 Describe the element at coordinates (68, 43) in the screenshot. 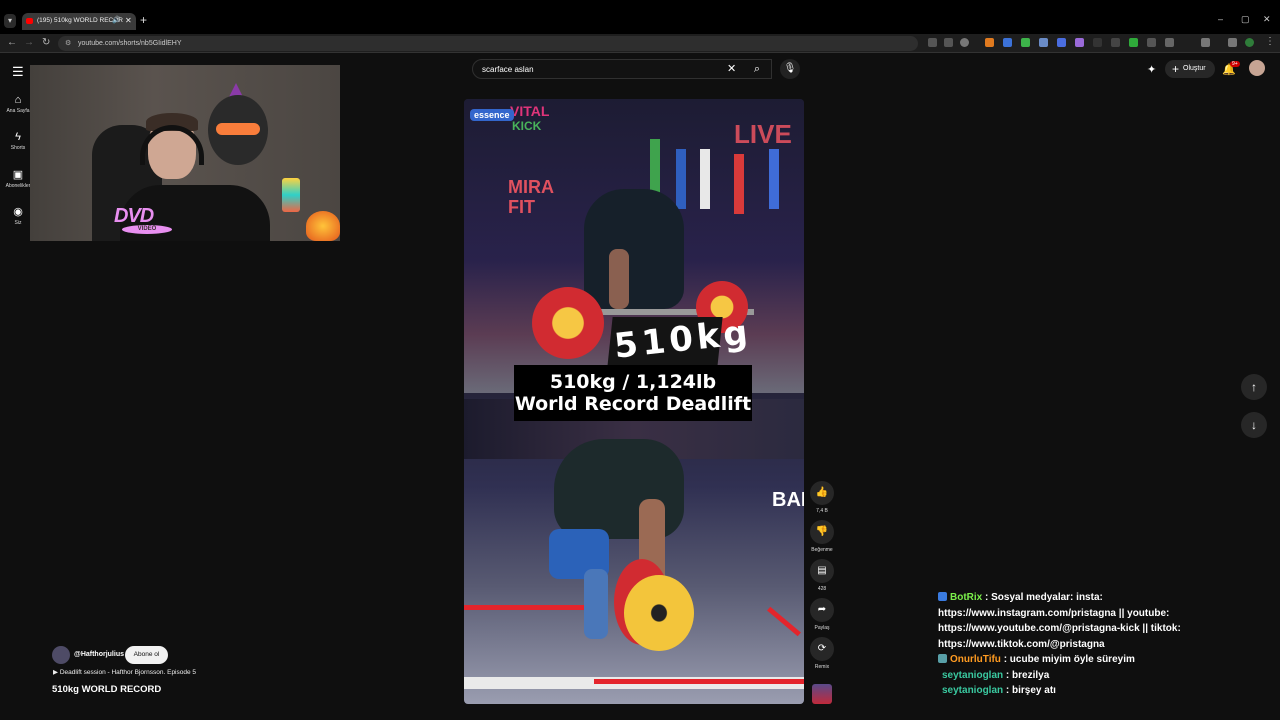

I see `site-info-icon: ⚙` at that location.